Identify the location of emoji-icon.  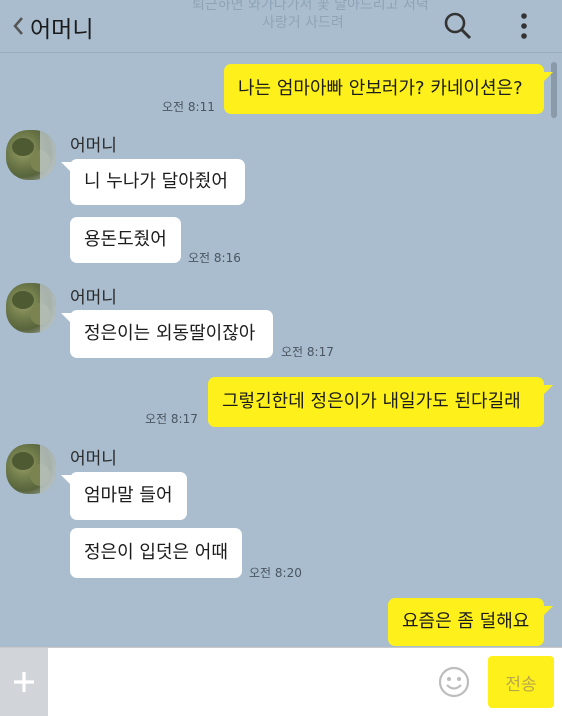
(454, 682).